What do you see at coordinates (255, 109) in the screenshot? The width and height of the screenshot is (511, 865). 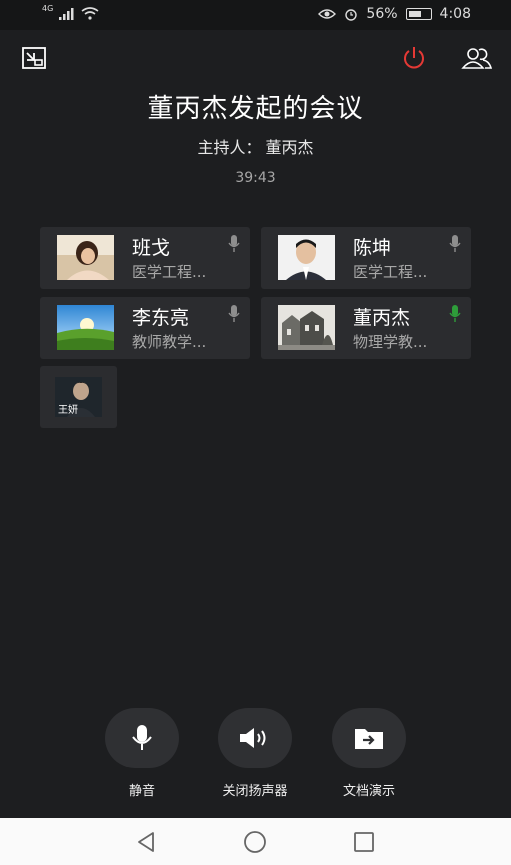 I see `meeting-title: 董丙杰发起的会议` at bounding box center [255, 109].